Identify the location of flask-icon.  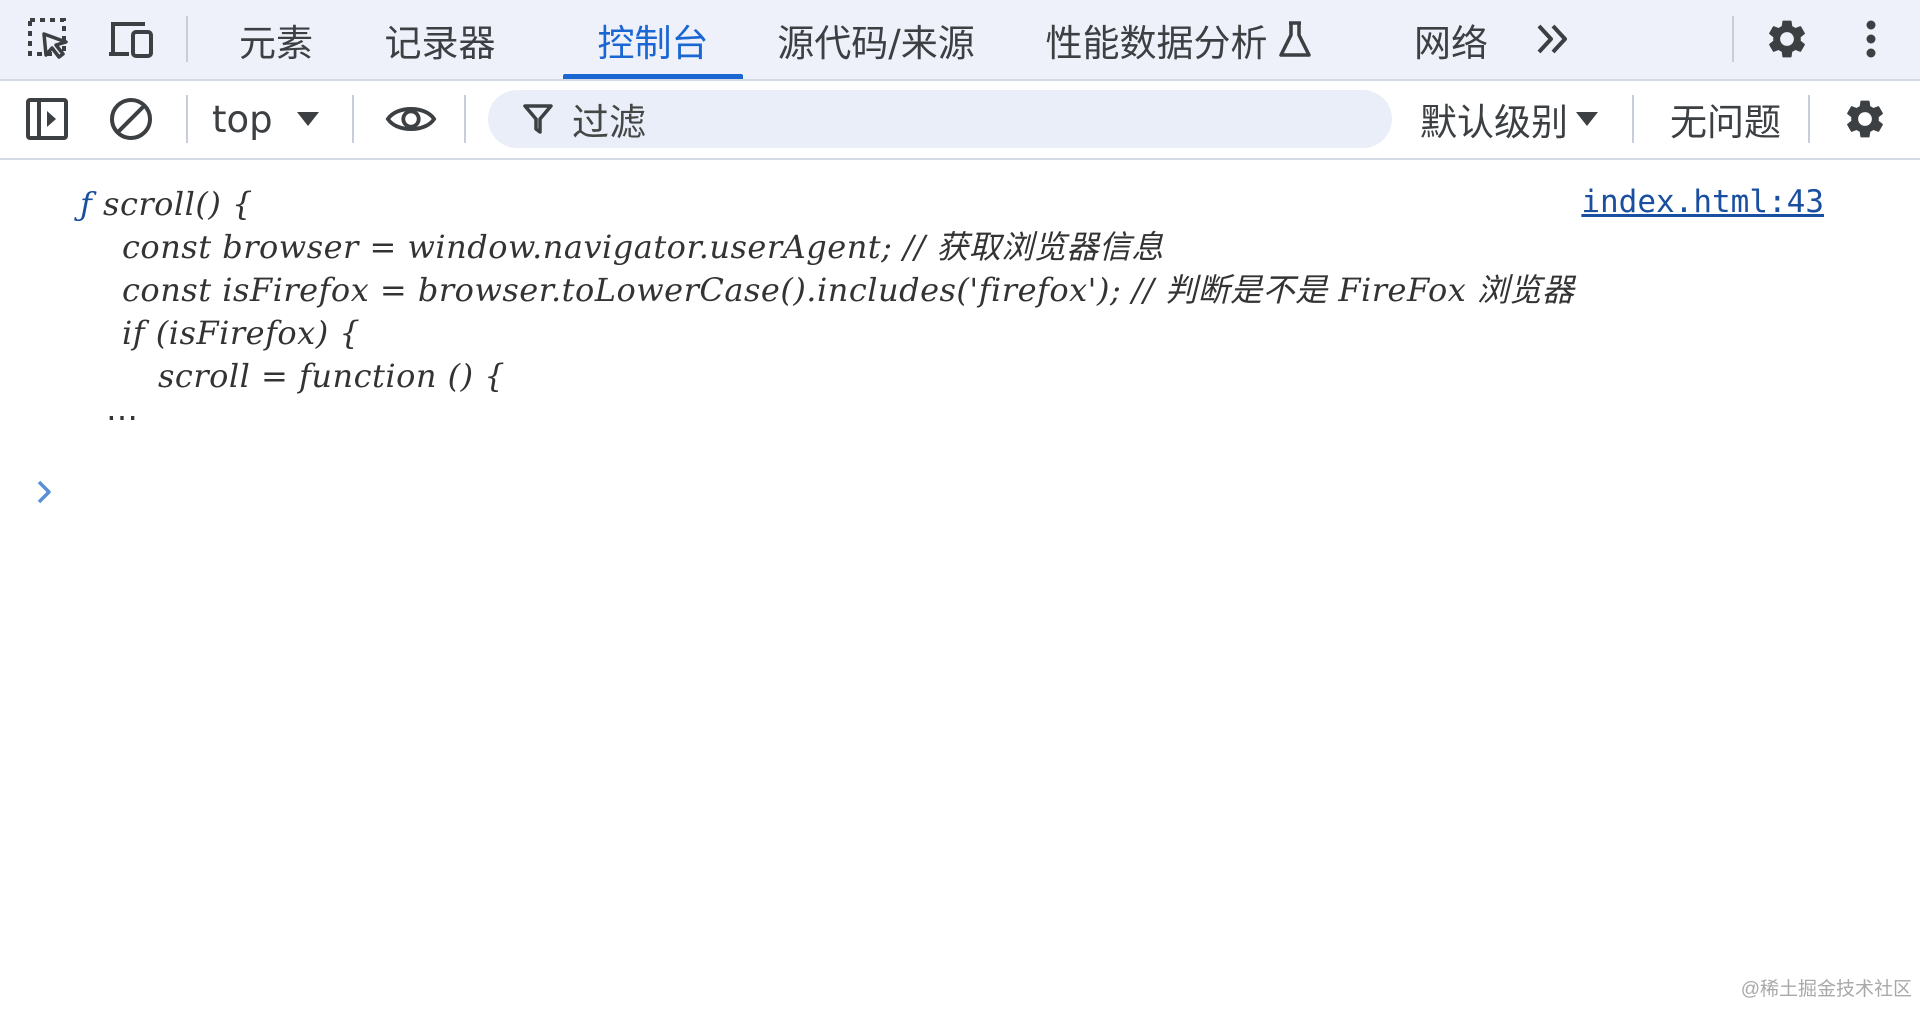
(1295, 39).